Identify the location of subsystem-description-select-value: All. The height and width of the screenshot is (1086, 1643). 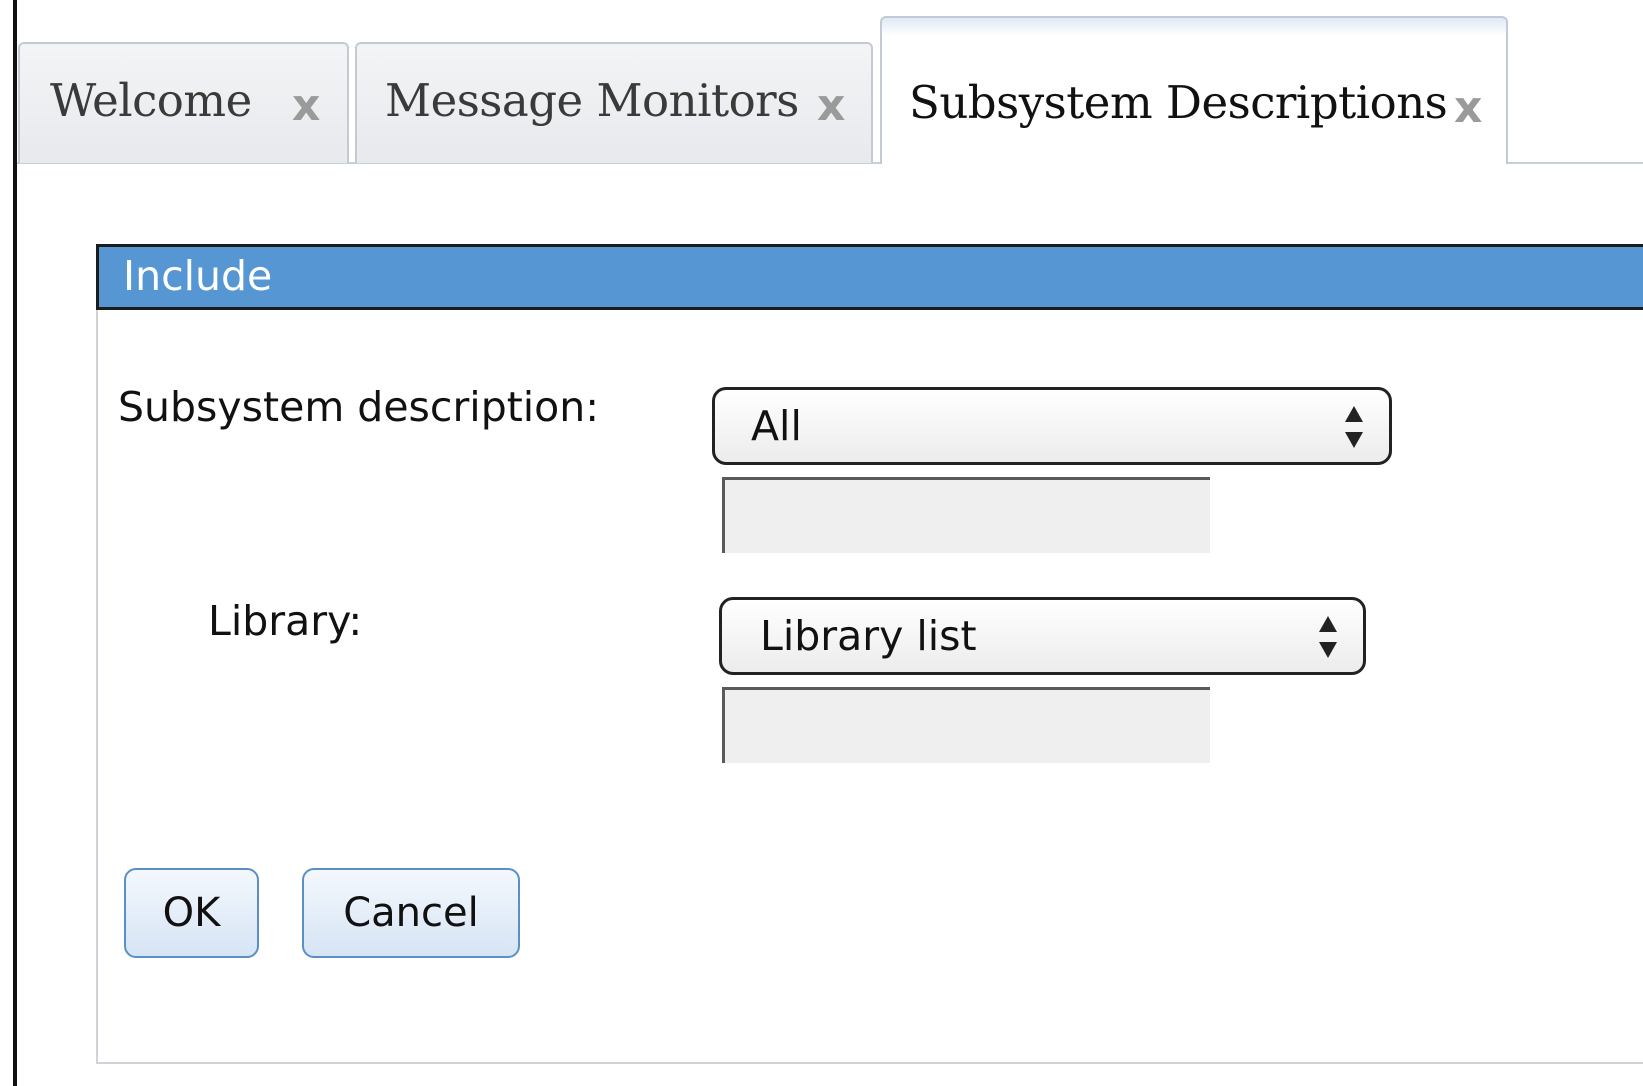
(776, 426).